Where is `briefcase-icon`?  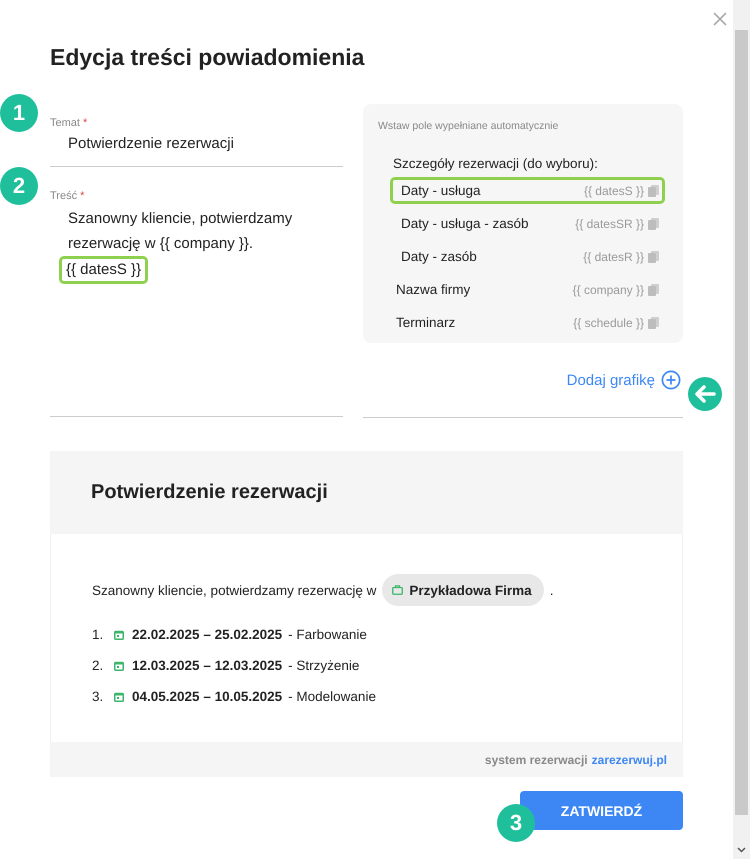
briefcase-icon is located at coordinates (398, 590).